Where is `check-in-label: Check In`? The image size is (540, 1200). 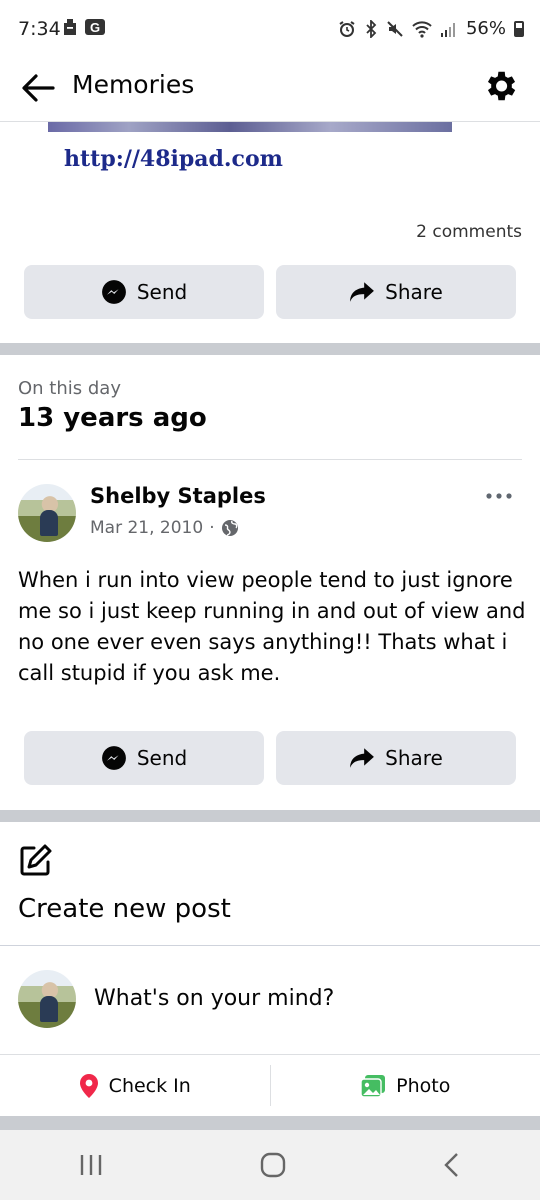 check-in-label: Check In is located at coordinates (149, 1085).